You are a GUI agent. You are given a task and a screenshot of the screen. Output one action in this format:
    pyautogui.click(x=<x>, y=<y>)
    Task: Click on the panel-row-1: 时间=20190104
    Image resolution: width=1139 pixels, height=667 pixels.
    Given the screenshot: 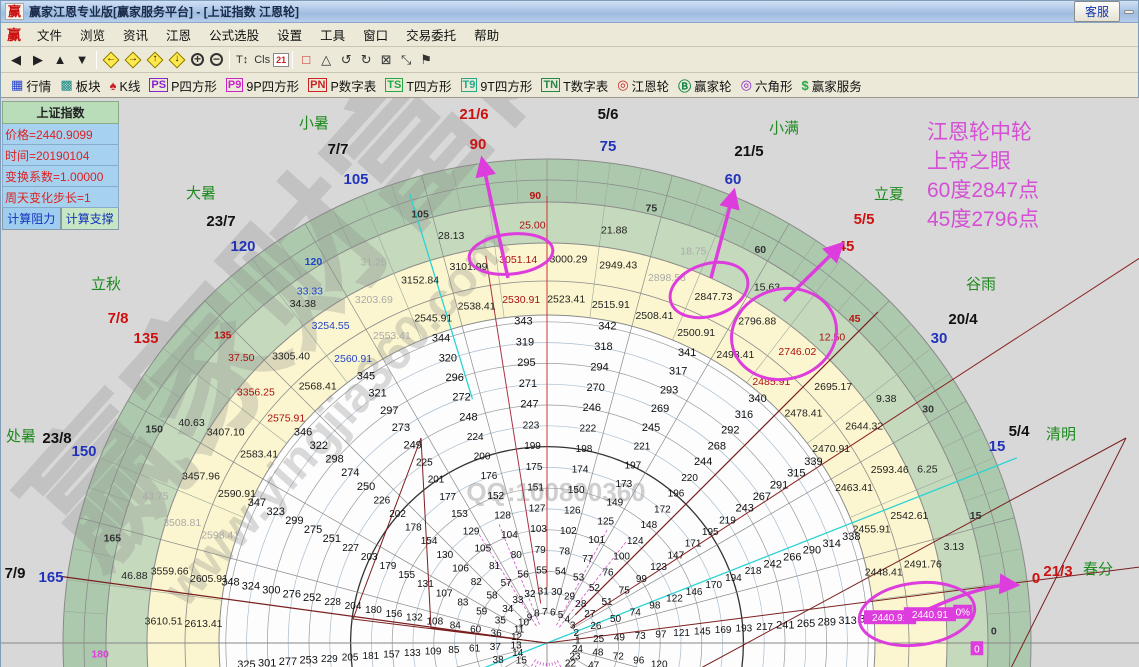 What is the action you would take?
    pyautogui.click(x=60, y=155)
    